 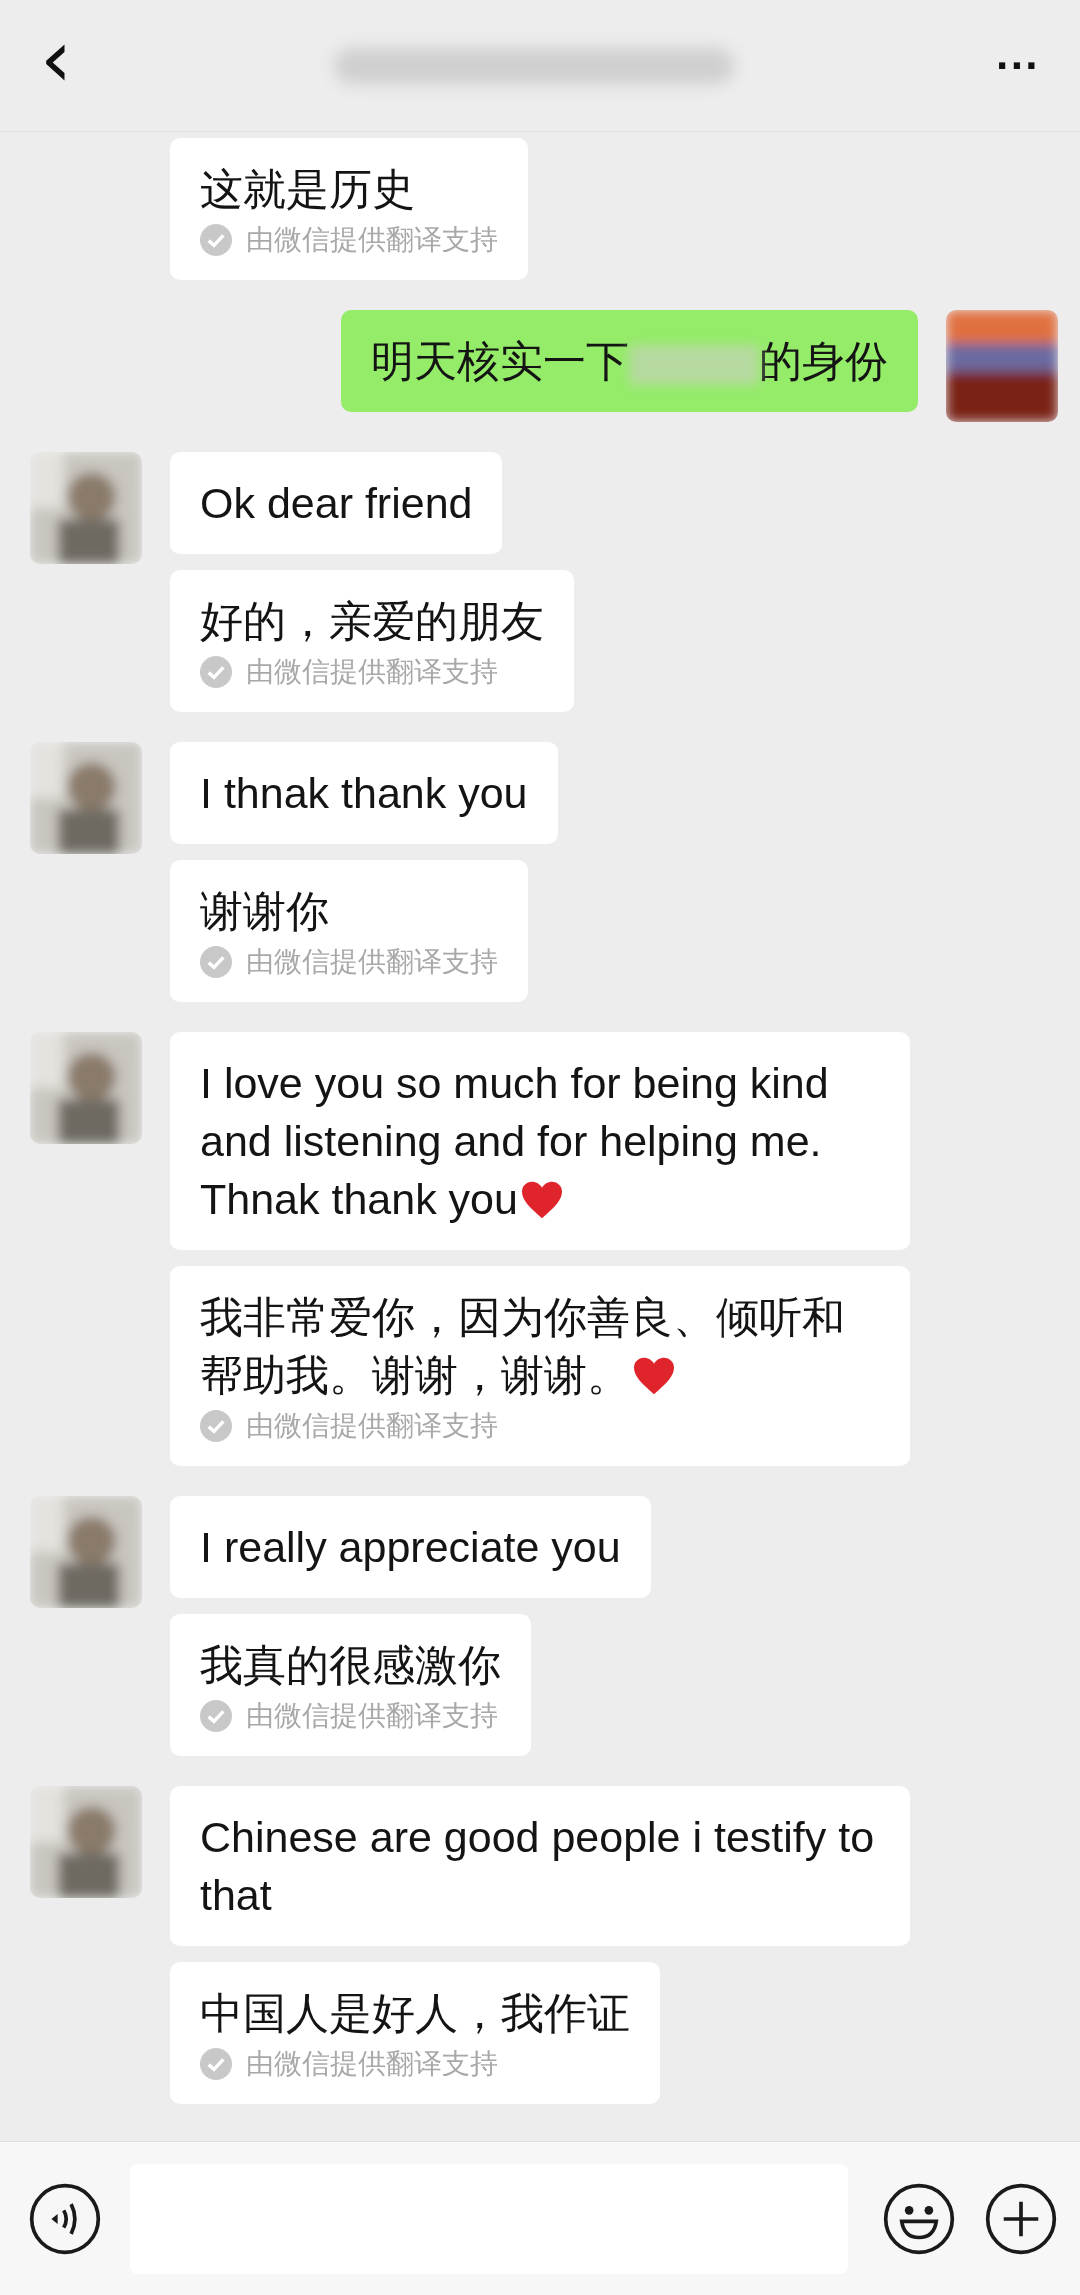 What do you see at coordinates (919, 2218) in the screenshot?
I see `emoji-icon` at bounding box center [919, 2218].